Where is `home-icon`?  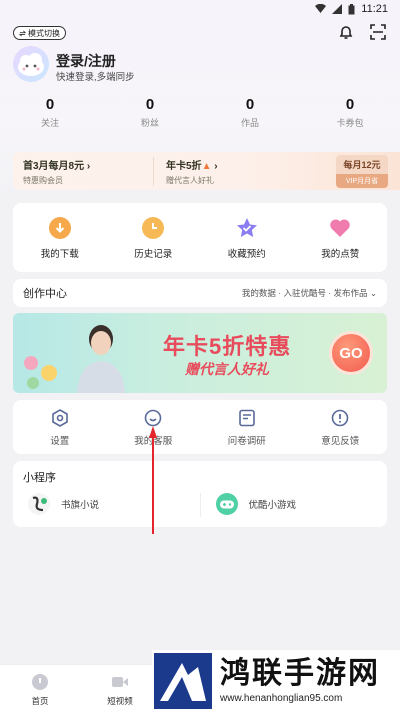
home-icon is located at coordinates (40, 682).